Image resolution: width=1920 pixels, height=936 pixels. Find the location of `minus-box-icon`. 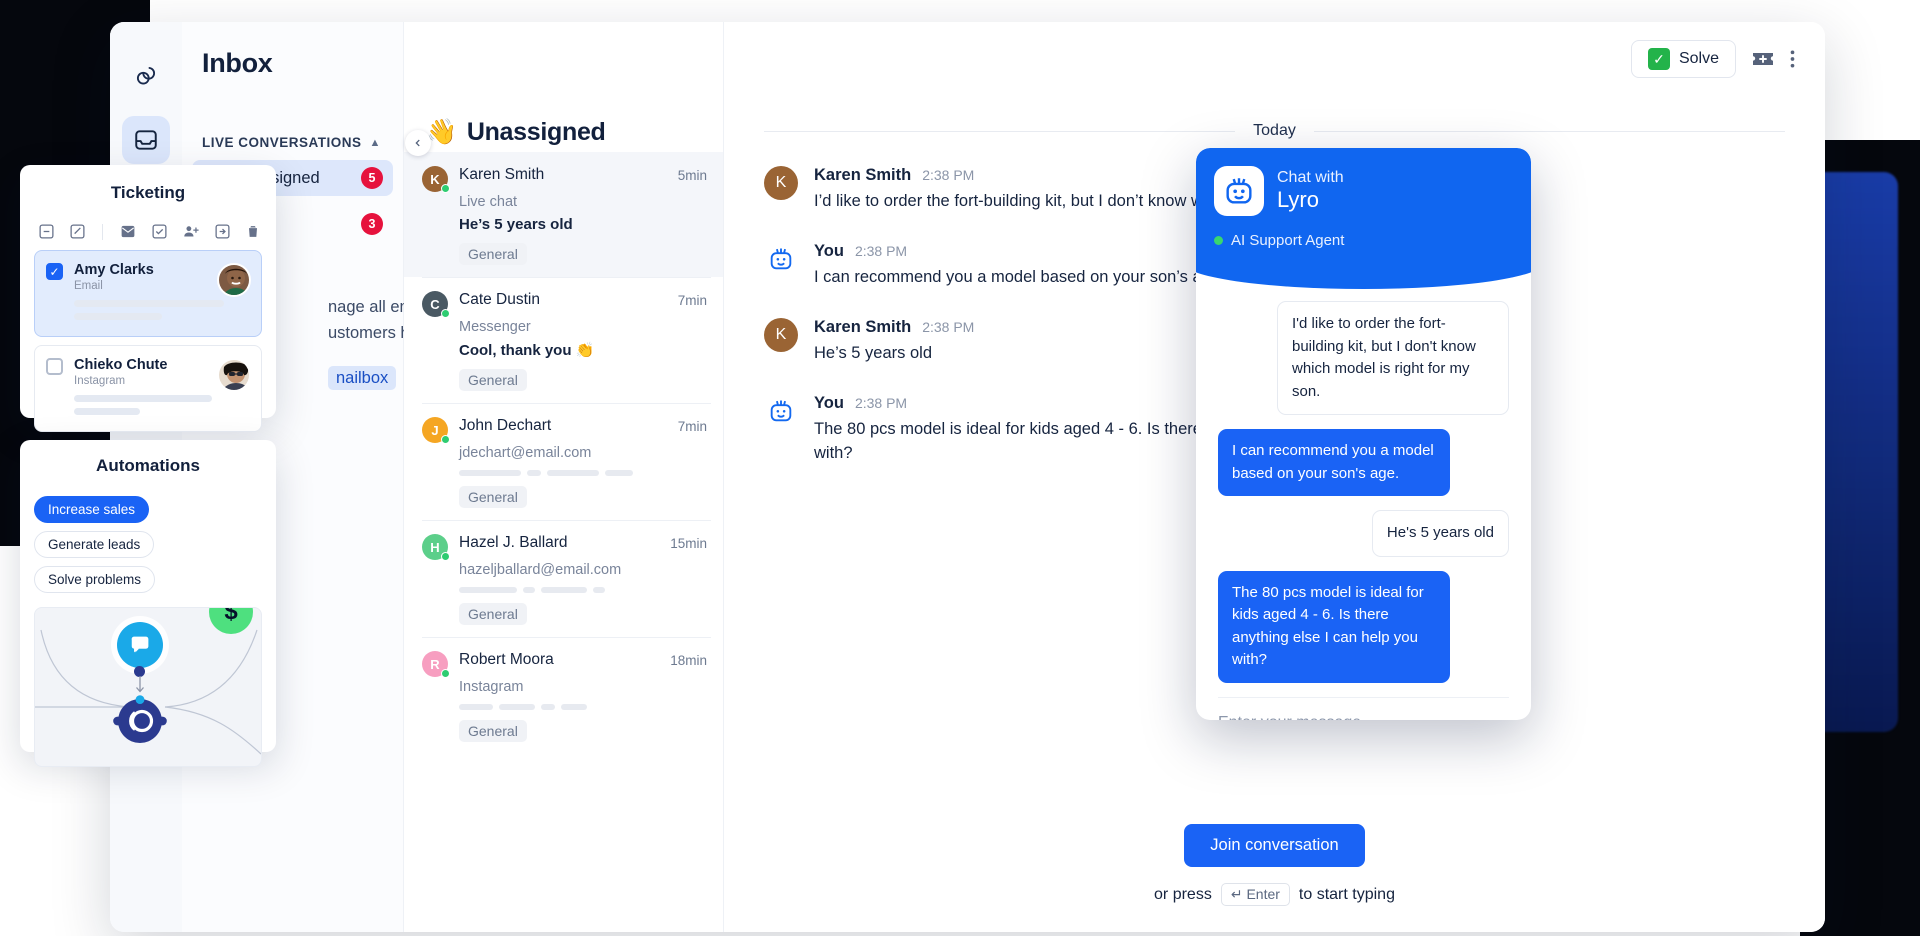

minus-box-icon is located at coordinates (46, 231).